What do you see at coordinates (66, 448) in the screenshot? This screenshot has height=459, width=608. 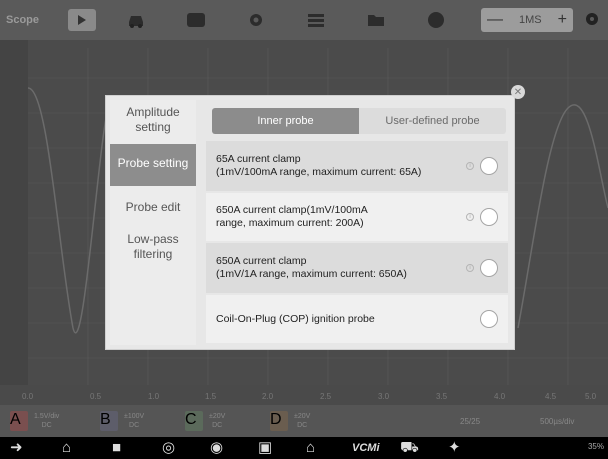 I see `home-icon: ⌂` at bounding box center [66, 448].